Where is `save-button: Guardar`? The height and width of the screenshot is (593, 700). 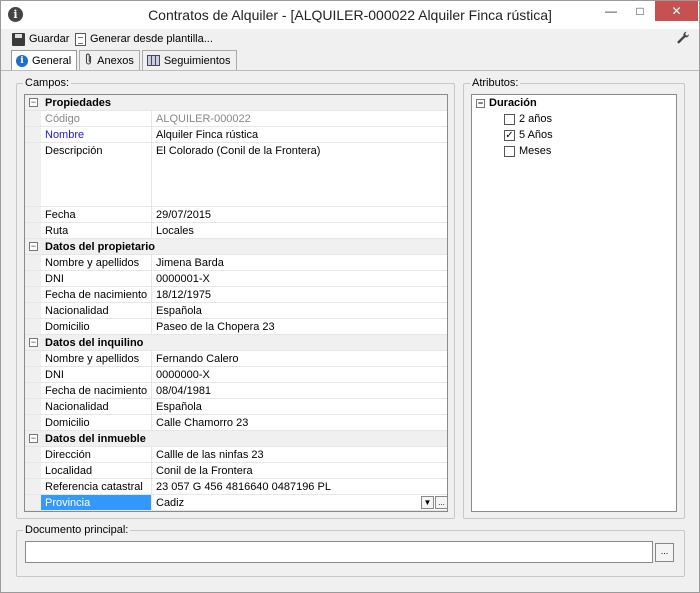
save-button: Guardar is located at coordinates (40, 39).